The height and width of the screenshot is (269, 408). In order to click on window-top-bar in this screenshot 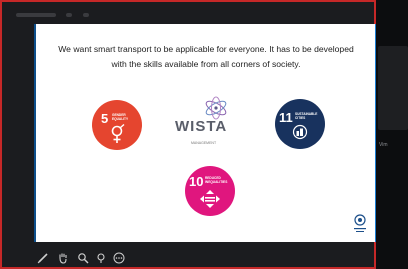, I will do `click(106, 11)`.